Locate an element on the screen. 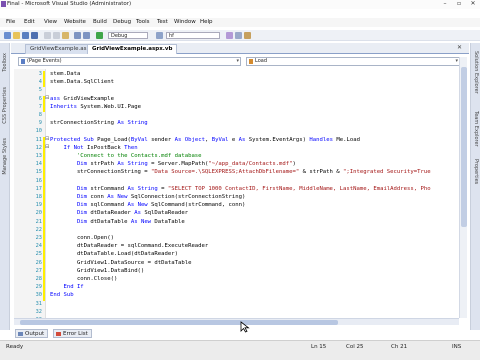 The height and width of the screenshot is (360, 480). code-line: conn.Close() is located at coordinates (83, 279).